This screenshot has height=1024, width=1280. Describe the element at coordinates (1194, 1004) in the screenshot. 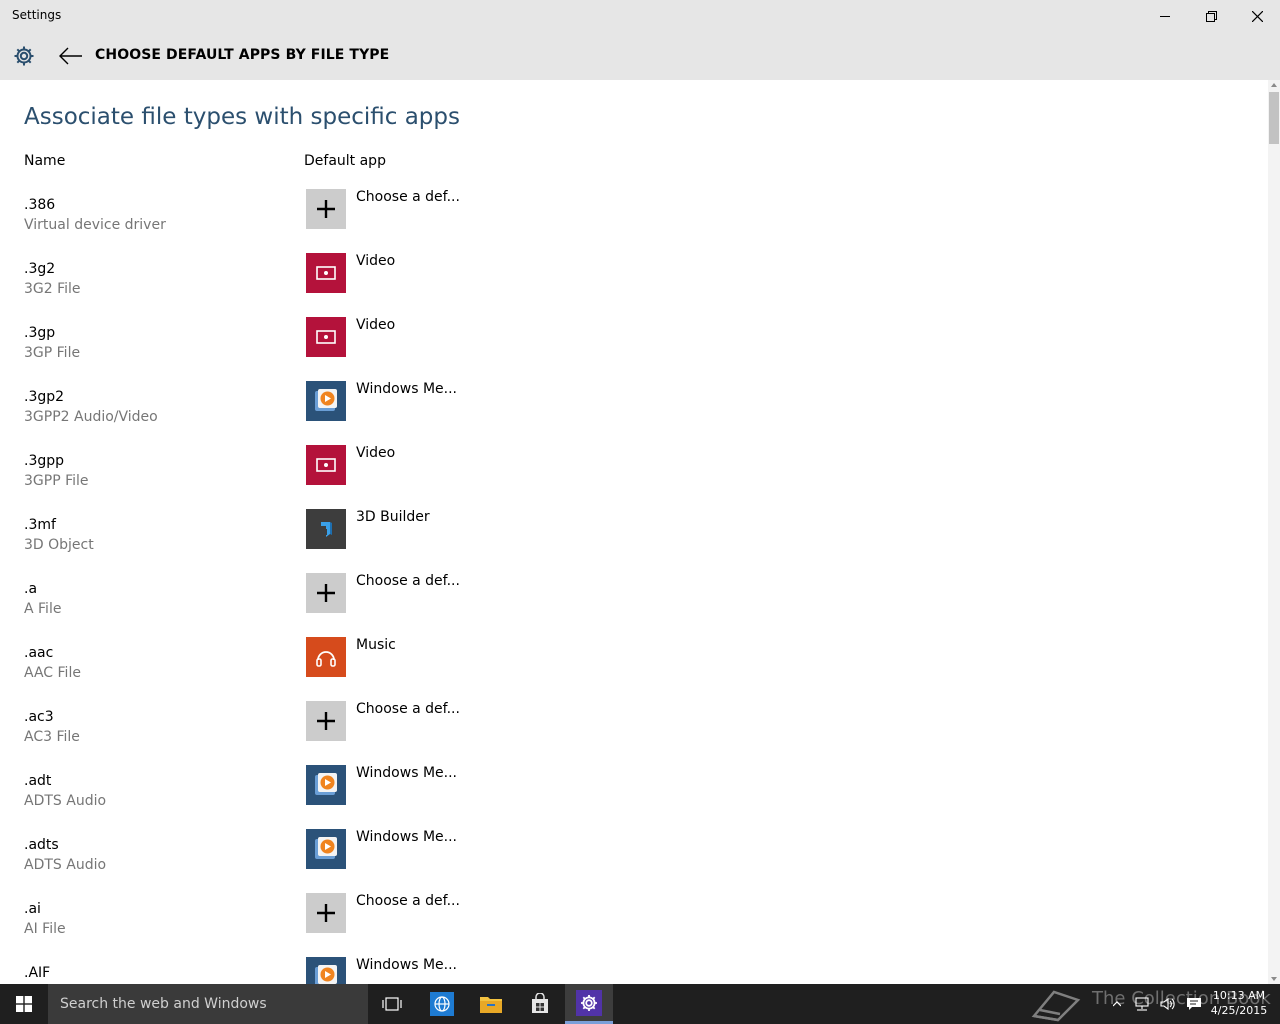

I see `action-center-button` at that location.